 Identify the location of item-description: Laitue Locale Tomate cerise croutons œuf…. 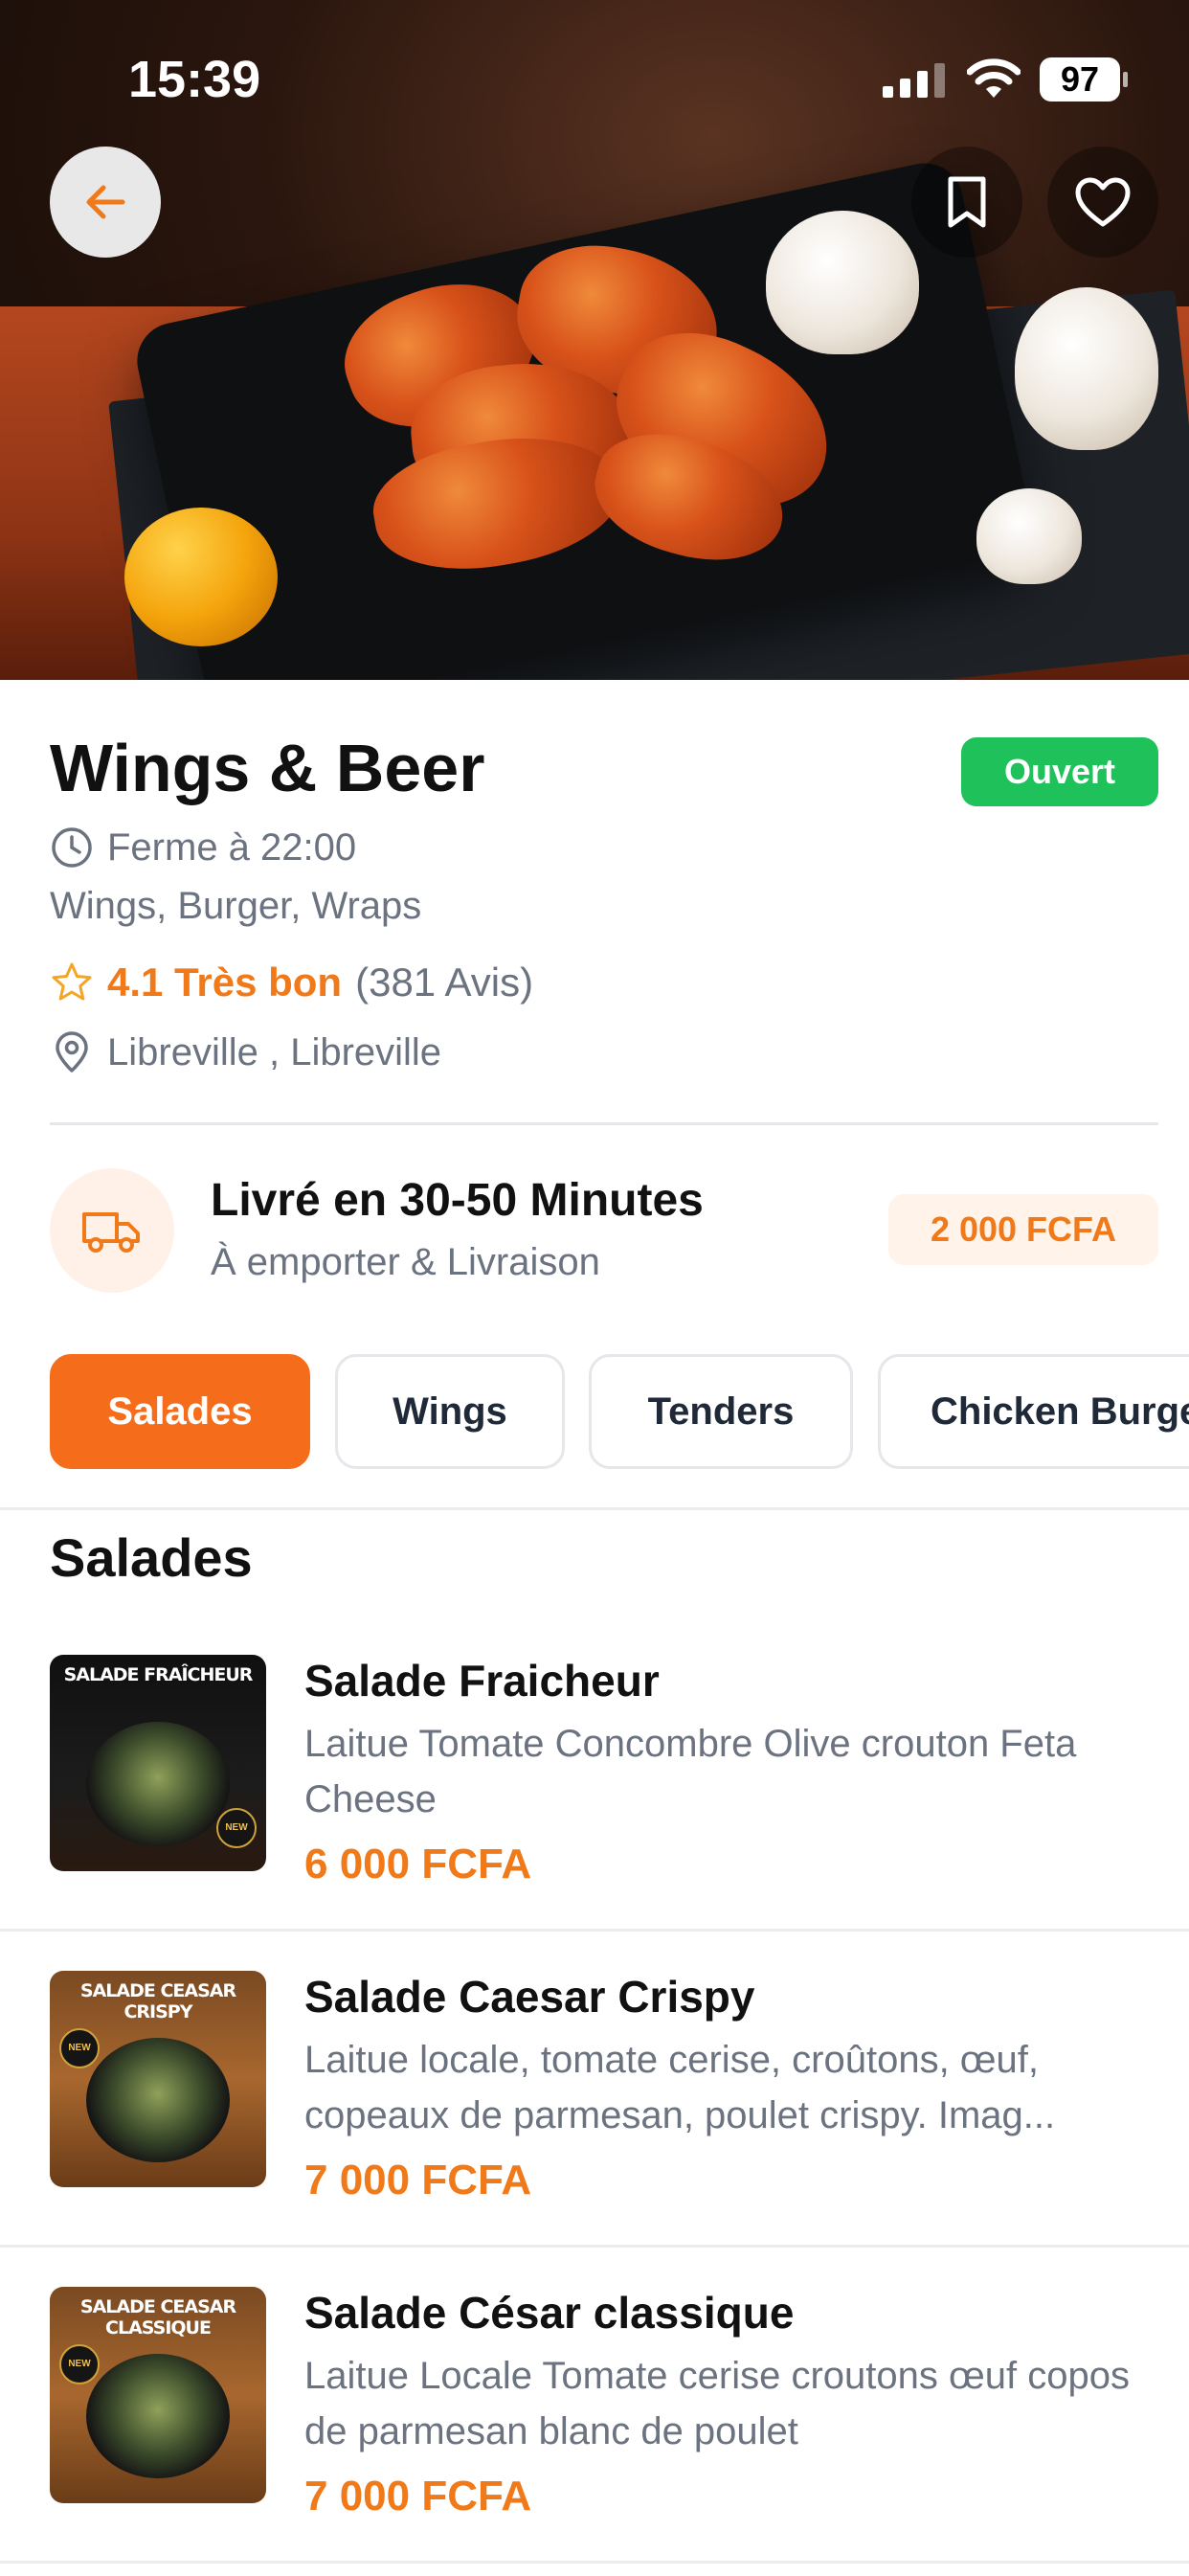
(717, 2403).